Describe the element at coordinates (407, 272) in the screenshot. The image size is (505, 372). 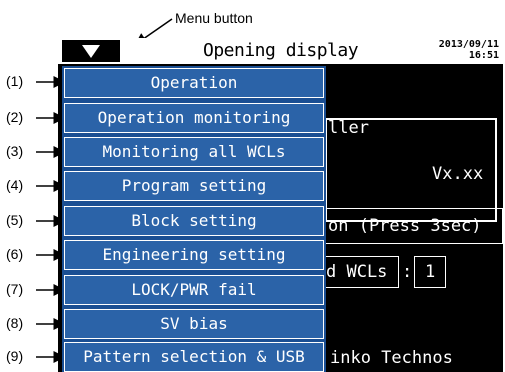
I see `colon-text: :` at that location.